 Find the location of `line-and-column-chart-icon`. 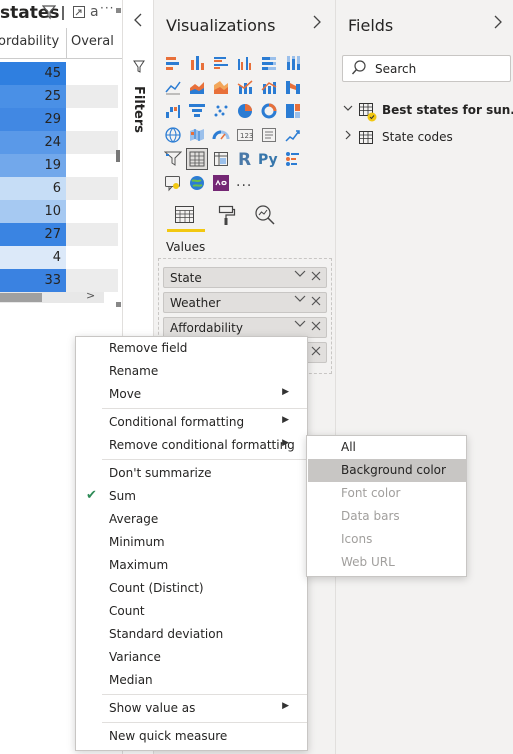

line-and-column-chart-icon is located at coordinates (245, 87).